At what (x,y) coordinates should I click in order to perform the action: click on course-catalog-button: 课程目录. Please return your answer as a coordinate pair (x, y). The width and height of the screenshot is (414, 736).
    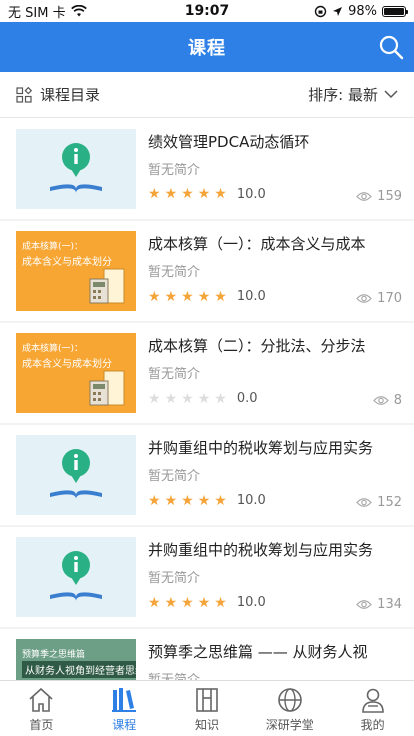
    Looking at the image, I should click on (58, 94).